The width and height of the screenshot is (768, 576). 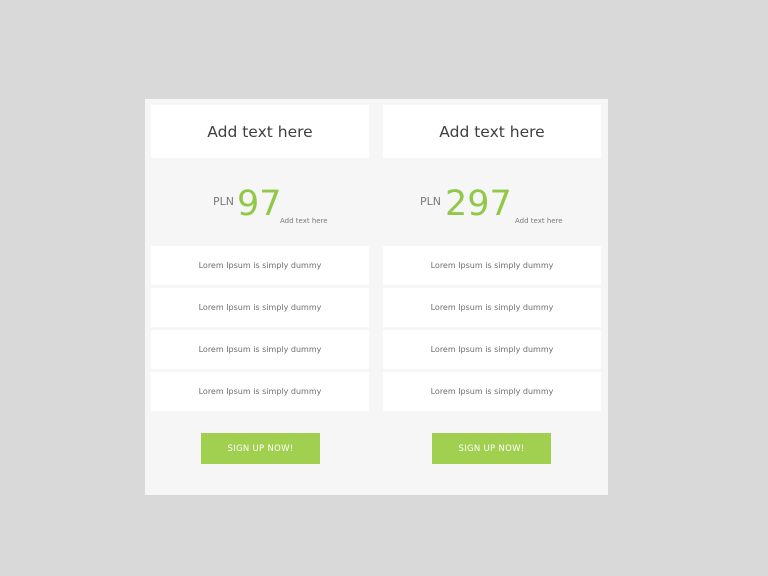 I want to click on price-amount: 297, so click(x=478, y=204).